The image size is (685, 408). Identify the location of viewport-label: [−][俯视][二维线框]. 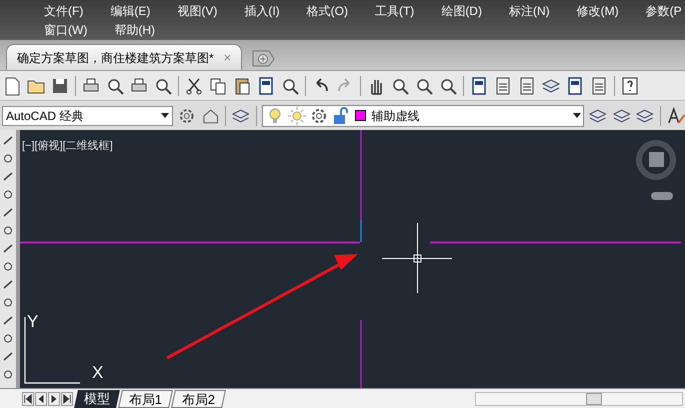
(67, 146).